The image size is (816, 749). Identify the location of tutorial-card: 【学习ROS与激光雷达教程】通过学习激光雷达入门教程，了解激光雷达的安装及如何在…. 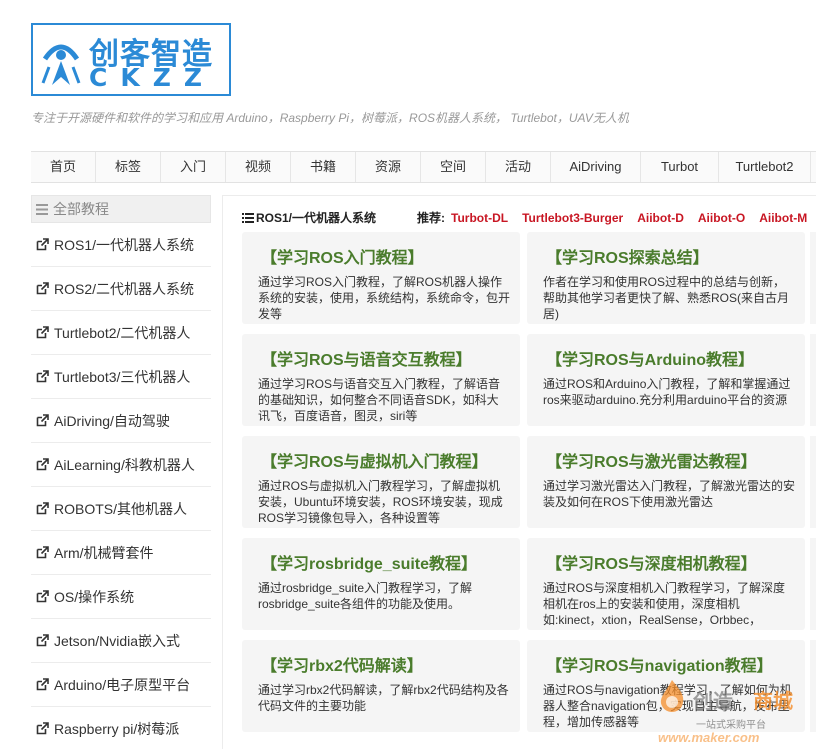
(666, 482).